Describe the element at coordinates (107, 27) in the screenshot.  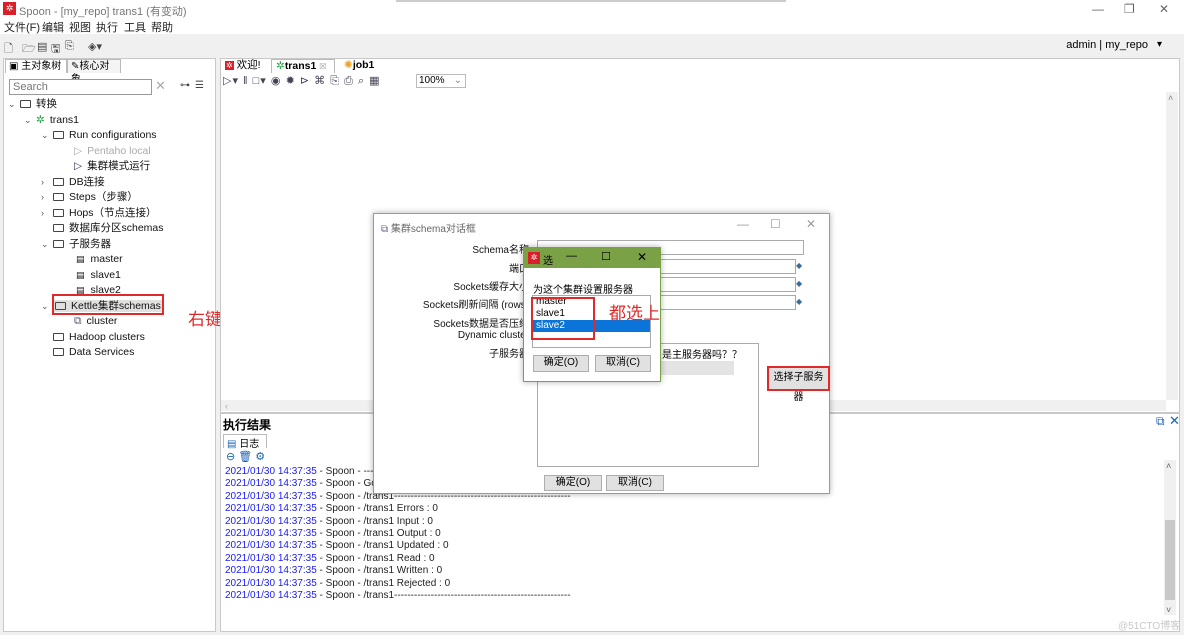
I see `menu-run: 执行` at that location.